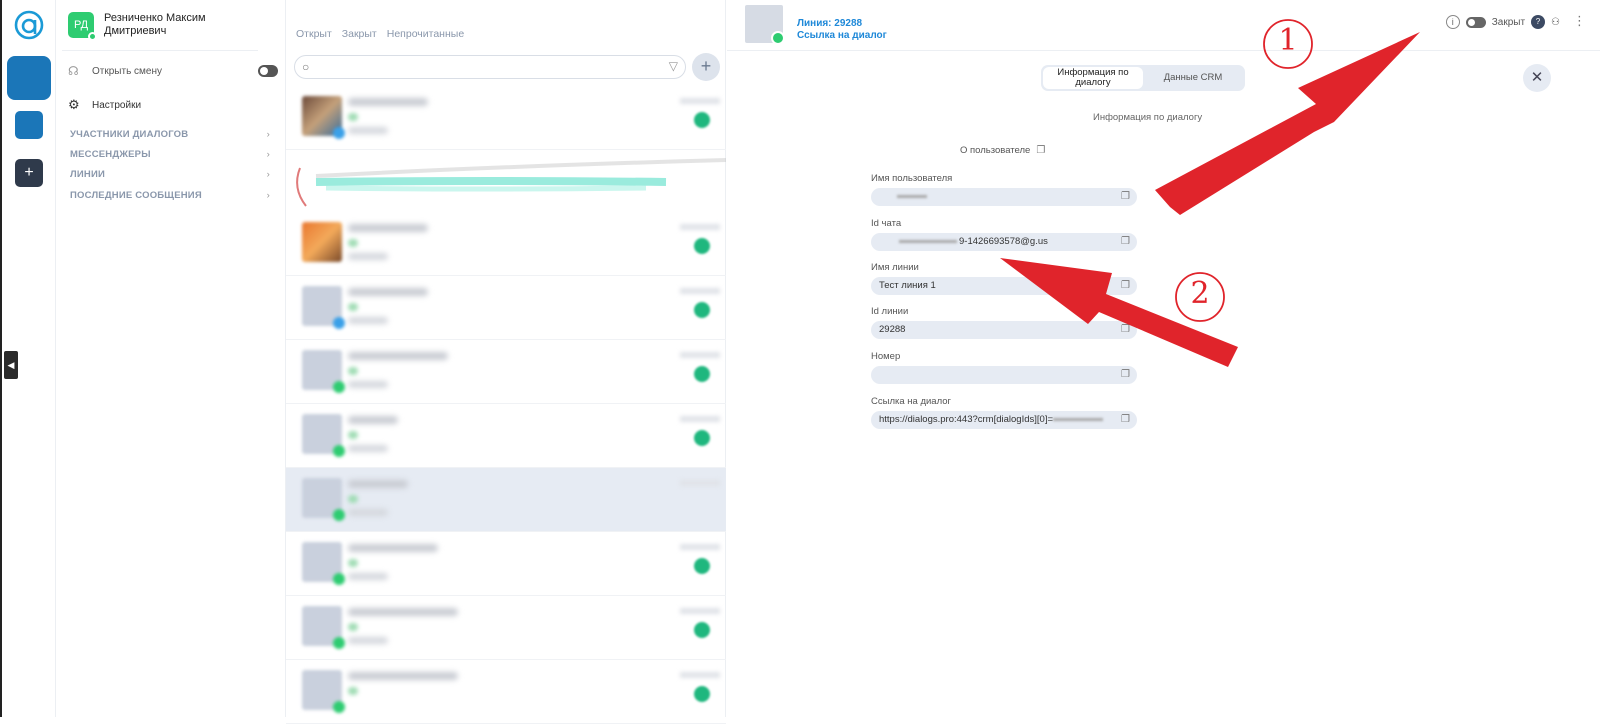 Image resolution: width=1600 pixels, height=724 pixels. I want to click on headset-icon: ☊, so click(73, 71).